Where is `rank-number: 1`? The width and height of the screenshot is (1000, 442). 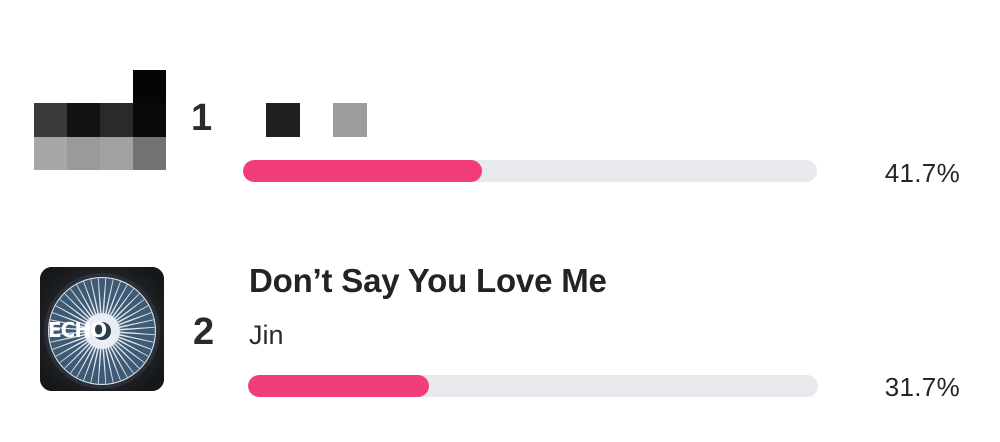 rank-number: 1 is located at coordinates (202, 118).